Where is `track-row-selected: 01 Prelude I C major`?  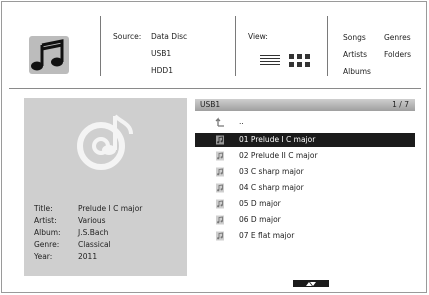
track-row-selected: 01 Prelude I C major is located at coordinates (305, 140).